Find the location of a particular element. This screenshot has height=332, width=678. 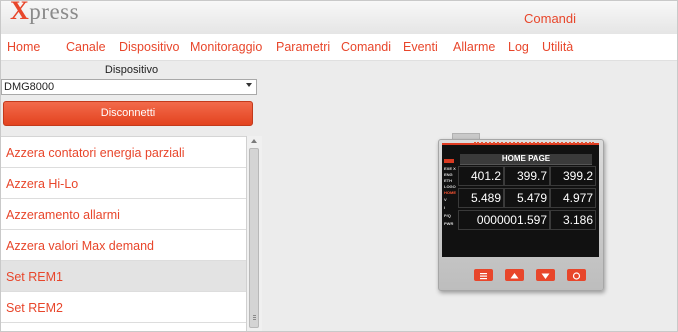

side-label: ETH is located at coordinates (448, 180).